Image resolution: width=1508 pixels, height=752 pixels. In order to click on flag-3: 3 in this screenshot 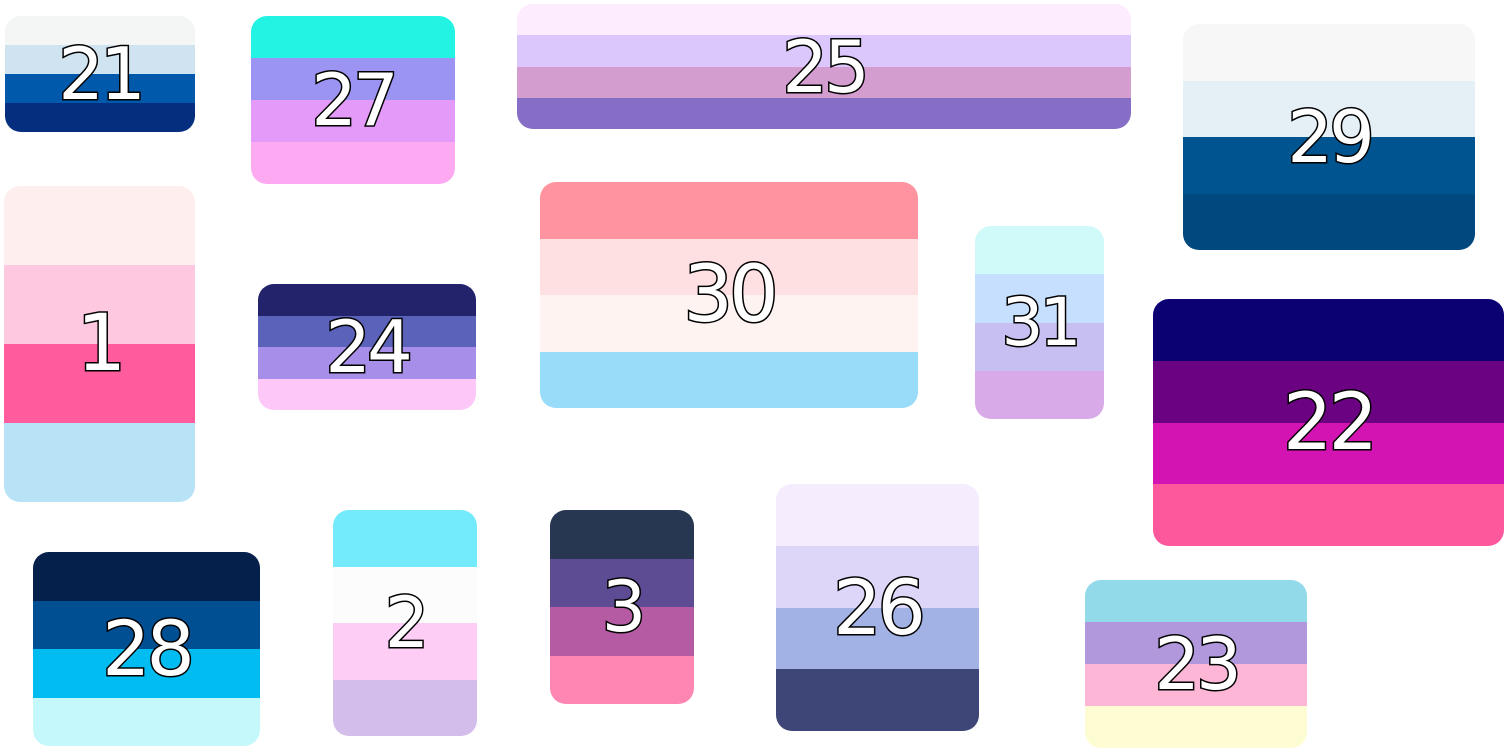, I will do `click(622, 607)`.